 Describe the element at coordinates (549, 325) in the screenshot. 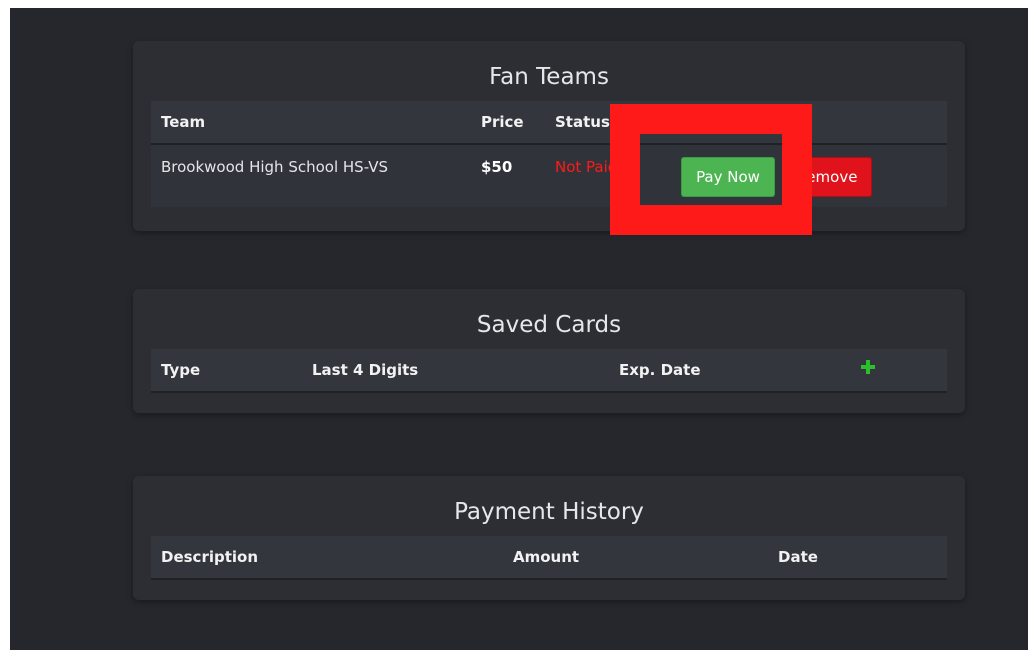

I see `saved-cards-title: Saved Cards` at that location.